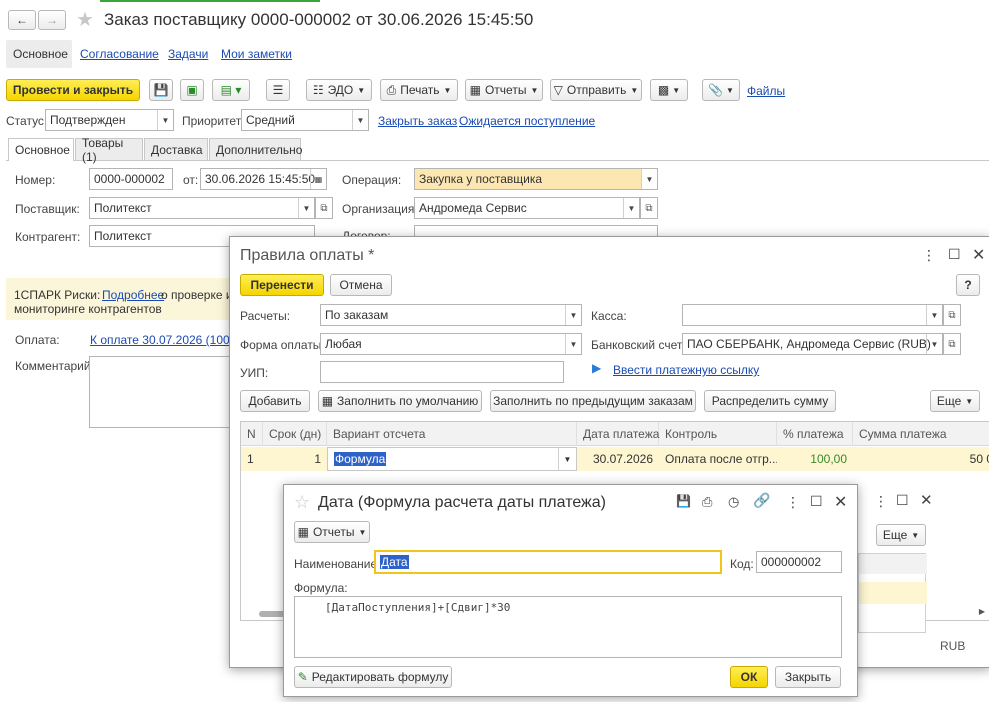 The height and width of the screenshot is (702, 989). Describe the element at coordinates (256, 54) in the screenshot. I see `nav-notes: Мои заметки` at that location.